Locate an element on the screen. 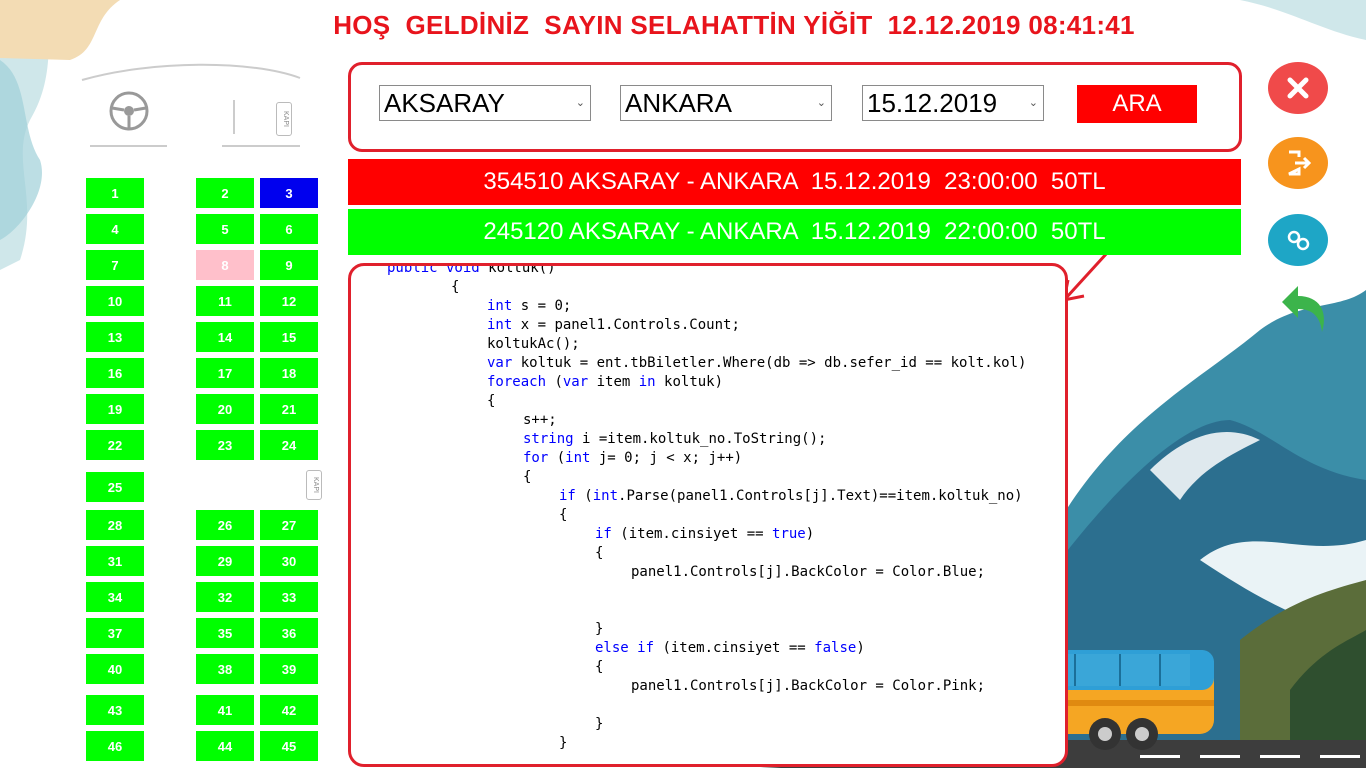 Image resolution: width=1366 pixels, height=768 pixels. seat-42: 42 is located at coordinates (289, 710).